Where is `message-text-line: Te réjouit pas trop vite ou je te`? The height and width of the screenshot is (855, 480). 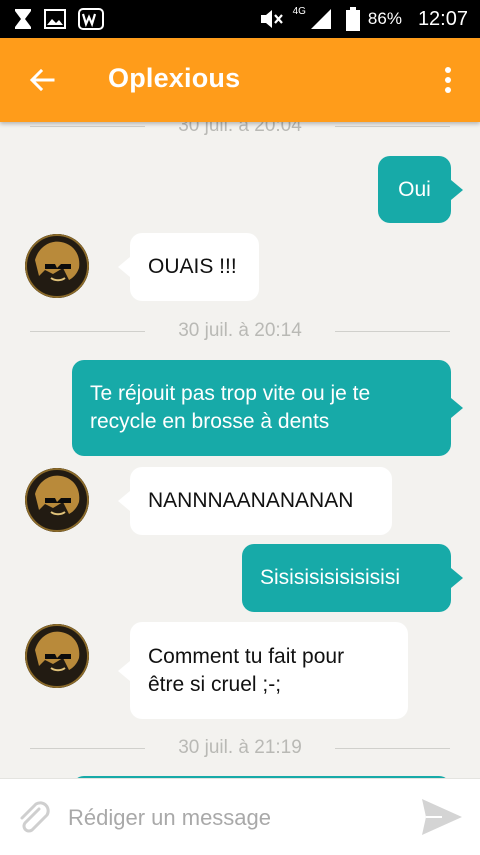 message-text-line: Te réjouit pas trop vite ou je te is located at coordinates (230, 393).